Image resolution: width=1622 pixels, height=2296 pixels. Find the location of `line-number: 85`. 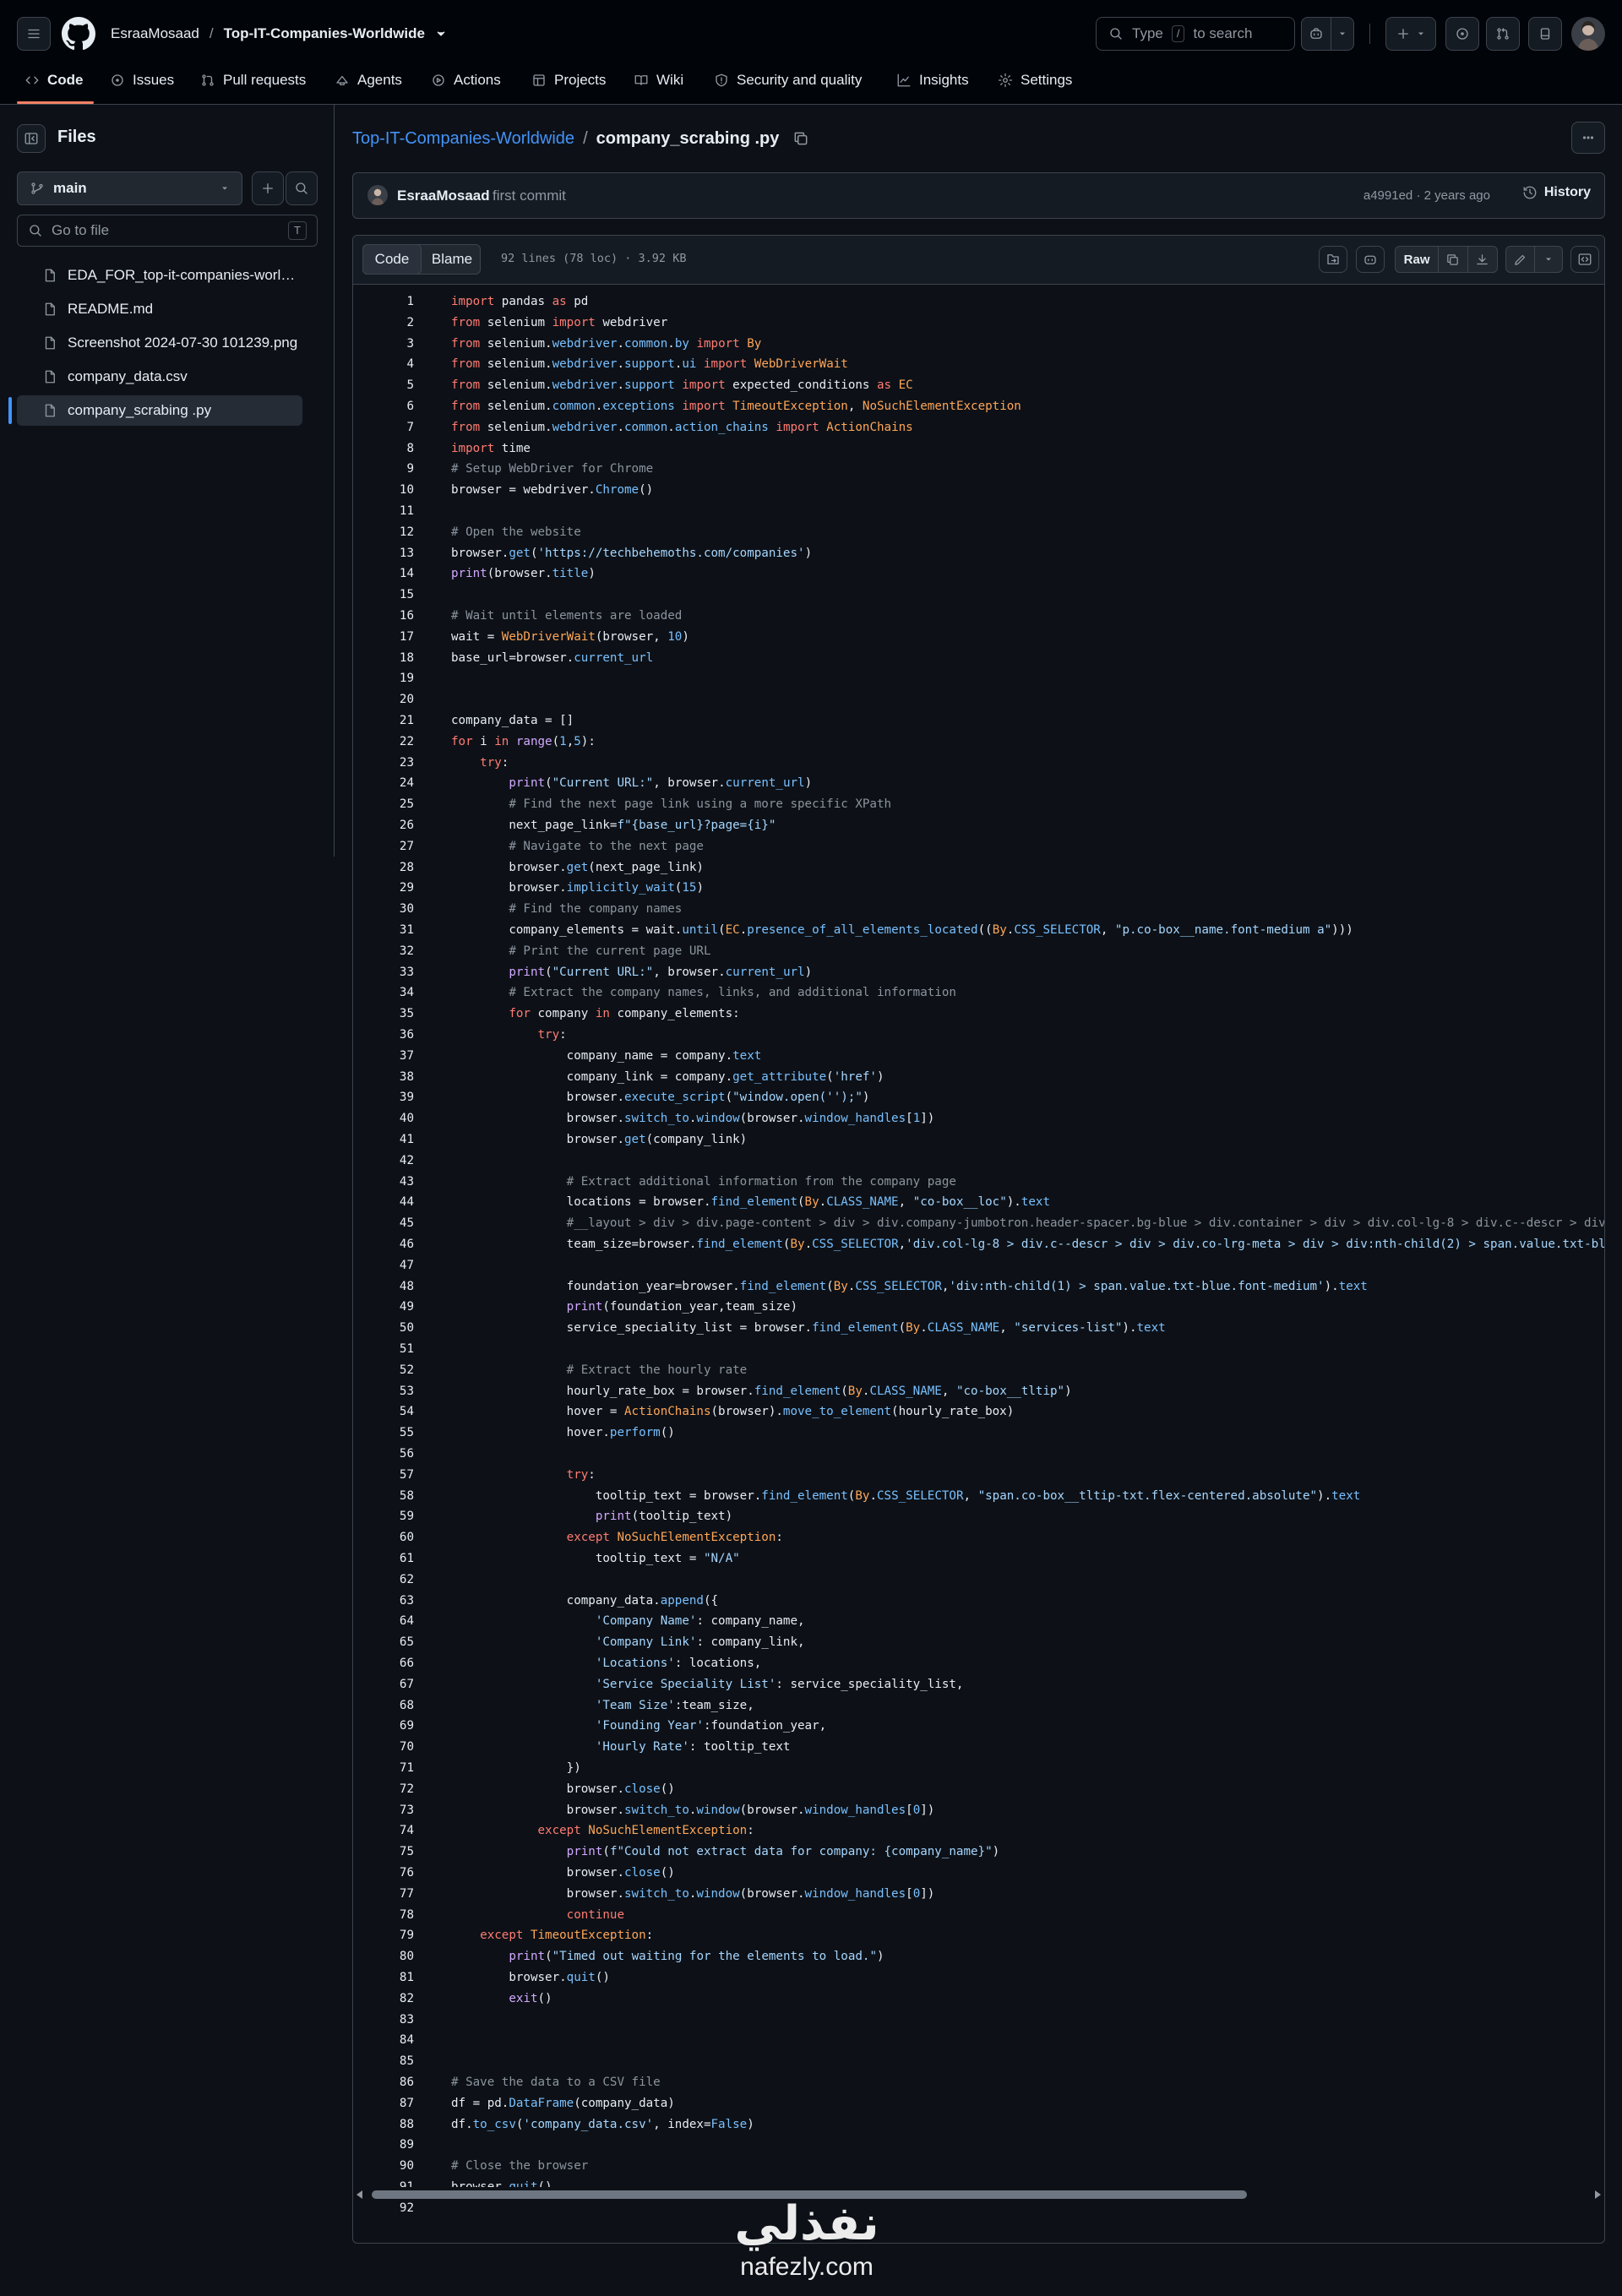

line-number: 85 is located at coordinates (384, 2062).